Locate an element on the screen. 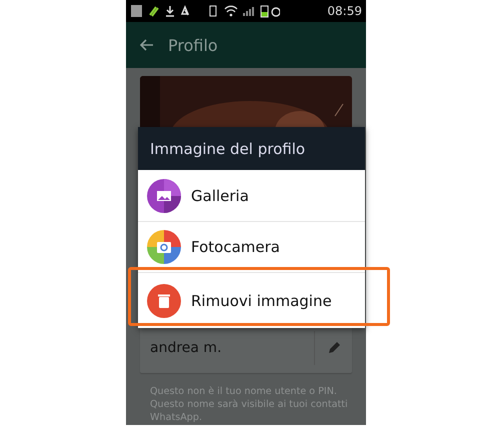  clock: 08:59 is located at coordinates (344, 11).